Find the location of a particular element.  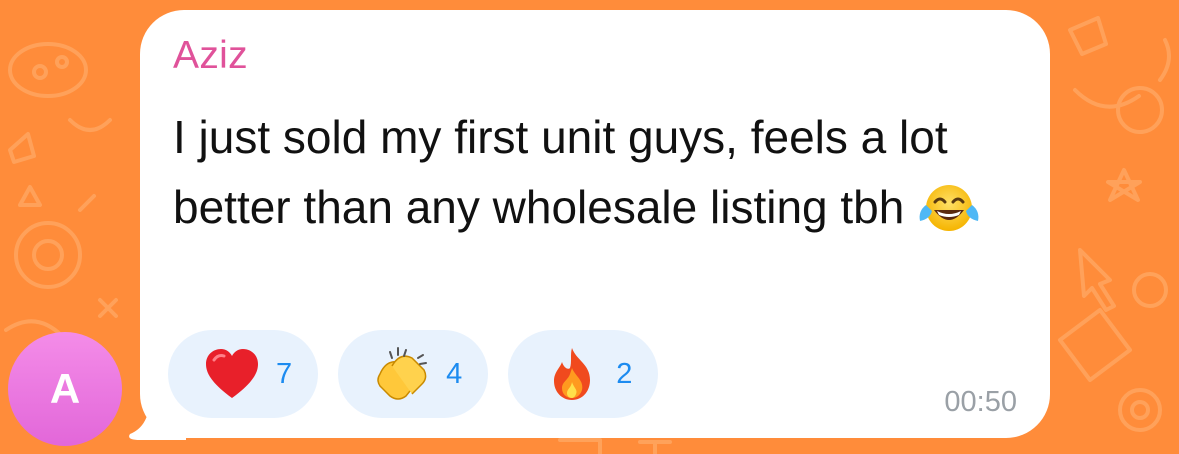

reactions-row: 7 4 2 is located at coordinates (413, 374).